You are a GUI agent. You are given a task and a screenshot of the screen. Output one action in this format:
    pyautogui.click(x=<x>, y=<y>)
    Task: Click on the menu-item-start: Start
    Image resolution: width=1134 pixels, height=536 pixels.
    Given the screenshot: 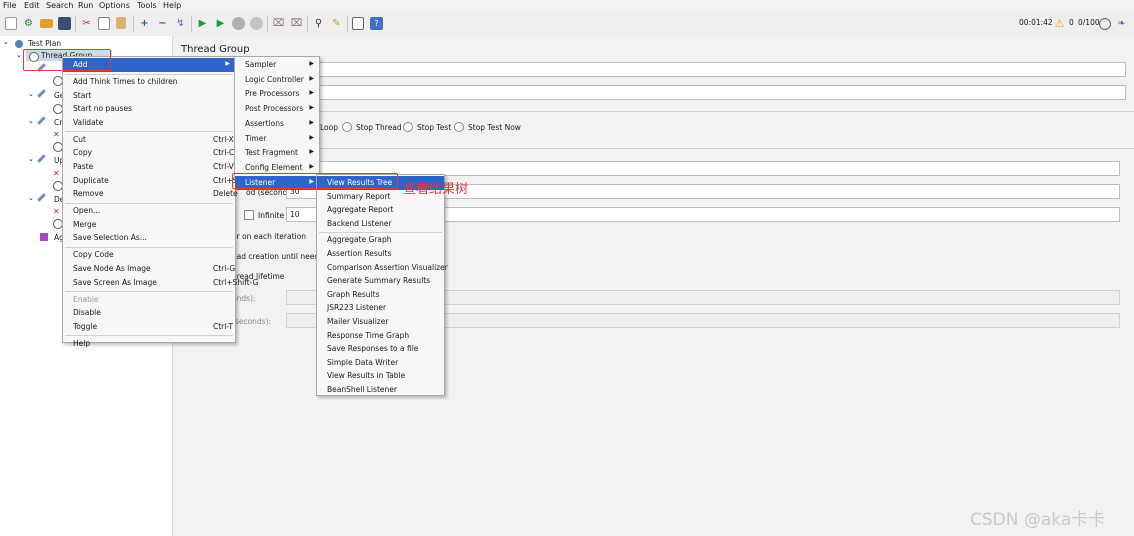 What is the action you would take?
    pyautogui.click(x=149, y=96)
    